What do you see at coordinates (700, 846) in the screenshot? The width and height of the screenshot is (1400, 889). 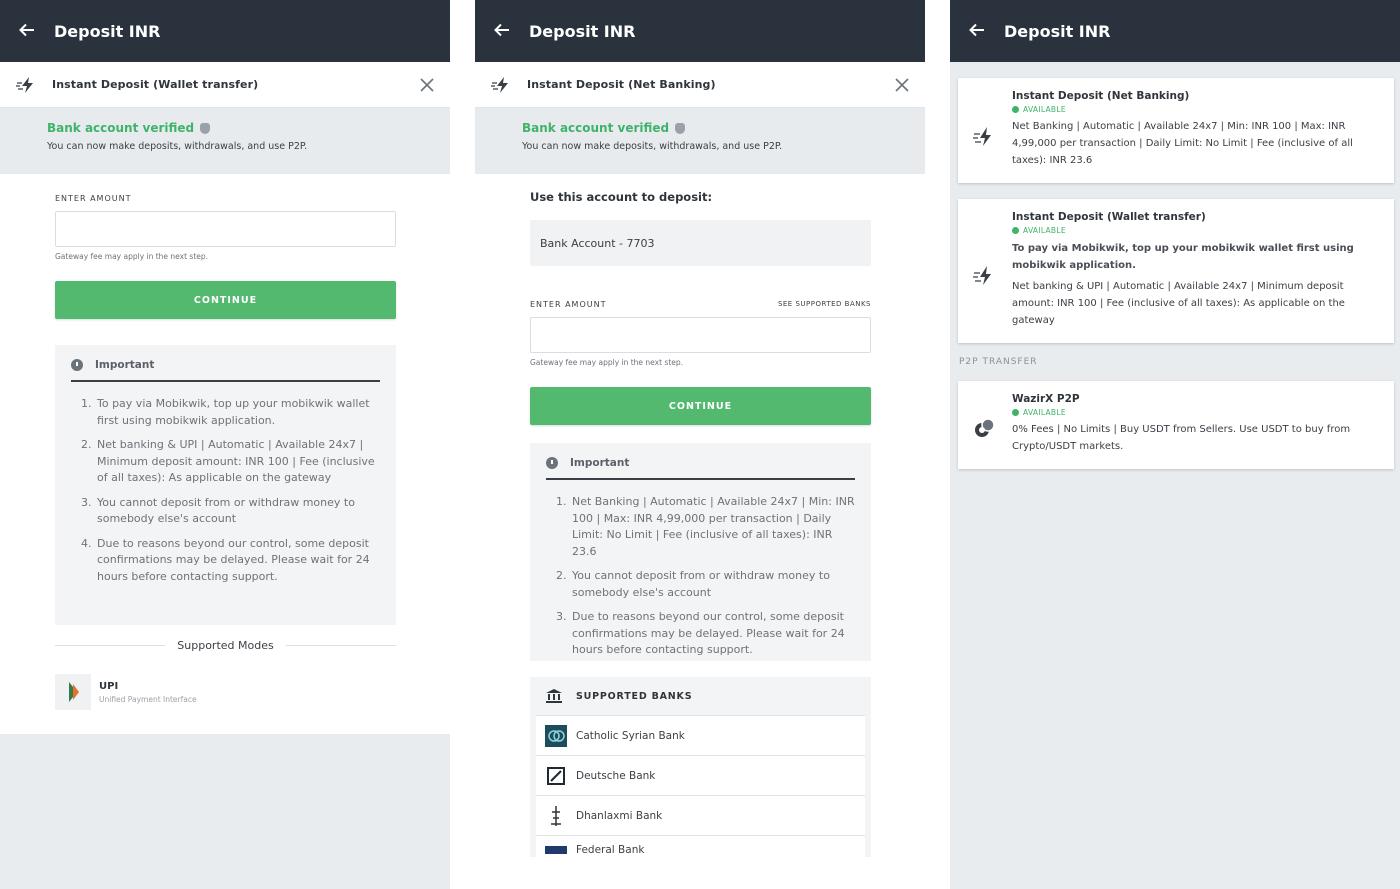 I see `bank-item: Federal Bank` at bounding box center [700, 846].